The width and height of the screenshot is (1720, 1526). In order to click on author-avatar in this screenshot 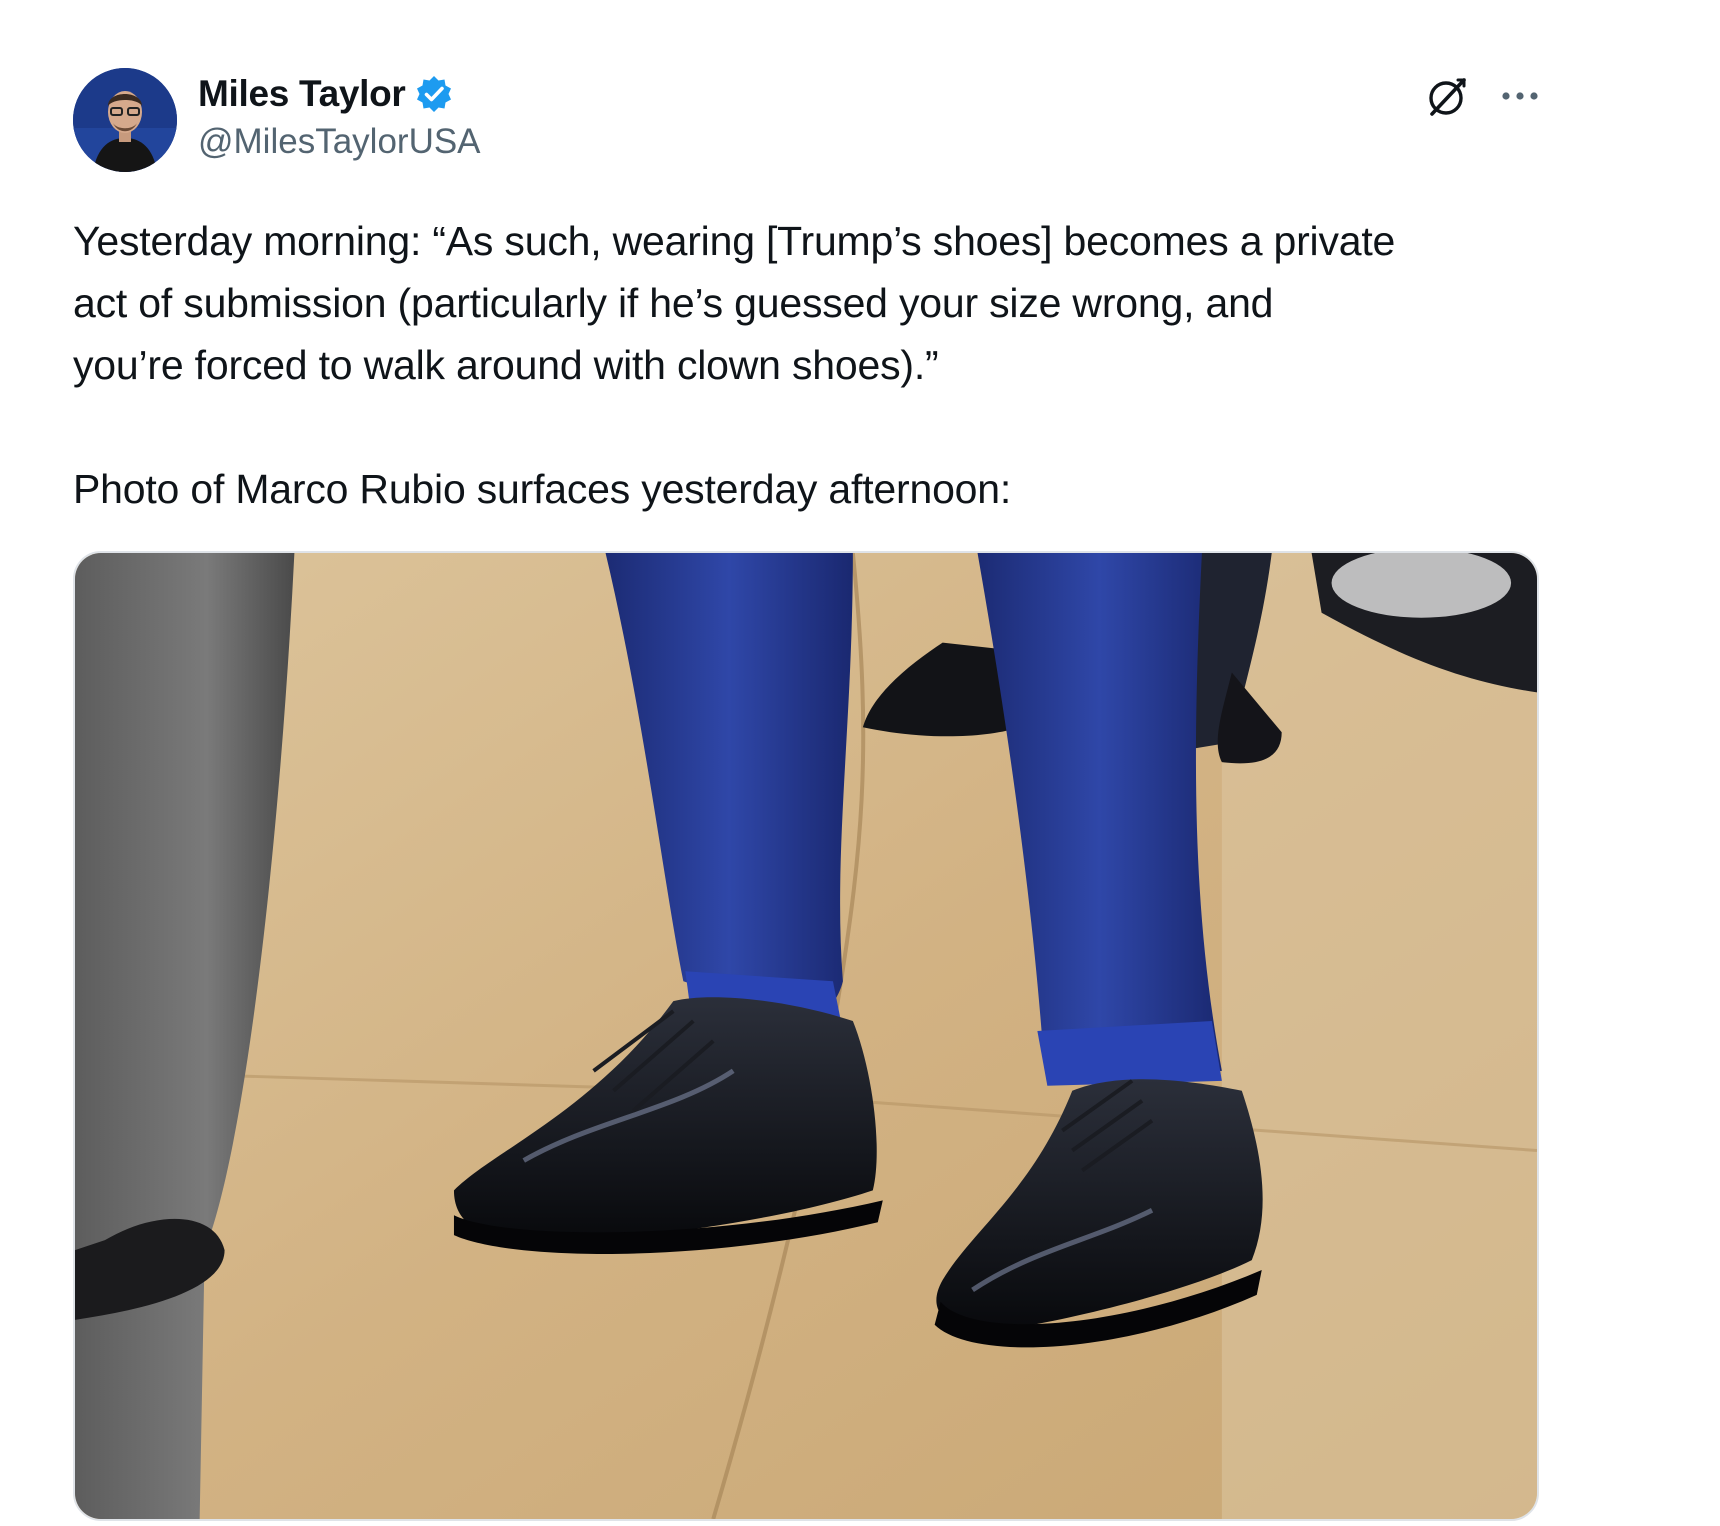, I will do `click(125, 120)`.